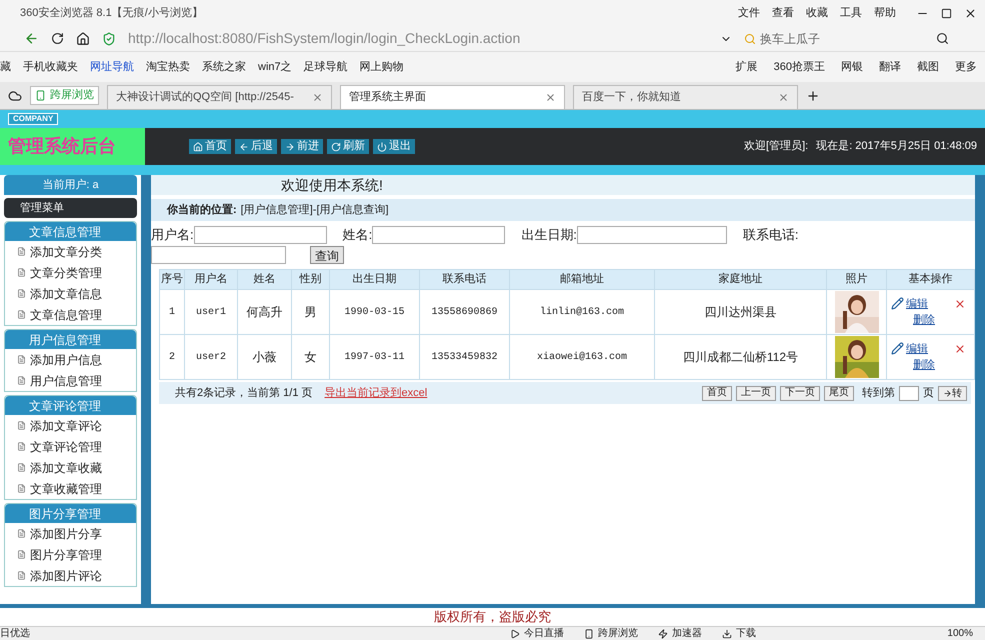 Image resolution: width=985 pixels, height=640 pixels. What do you see at coordinates (717, 393) in the screenshot?
I see `pager-button: 首页` at bounding box center [717, 393].